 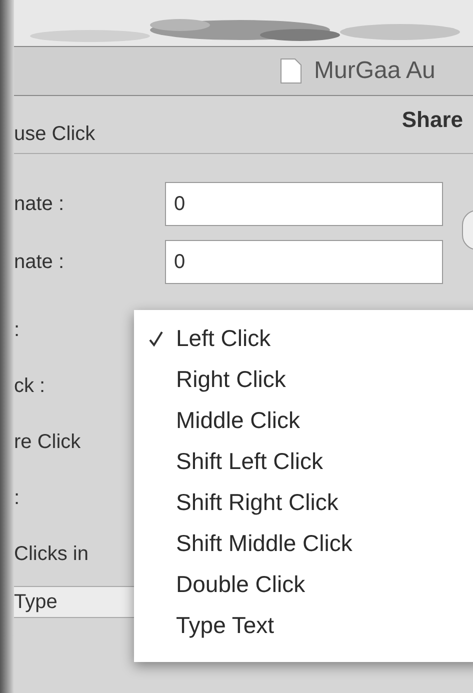 I want to click on tab-title: Share, so click(x=432, y=120).